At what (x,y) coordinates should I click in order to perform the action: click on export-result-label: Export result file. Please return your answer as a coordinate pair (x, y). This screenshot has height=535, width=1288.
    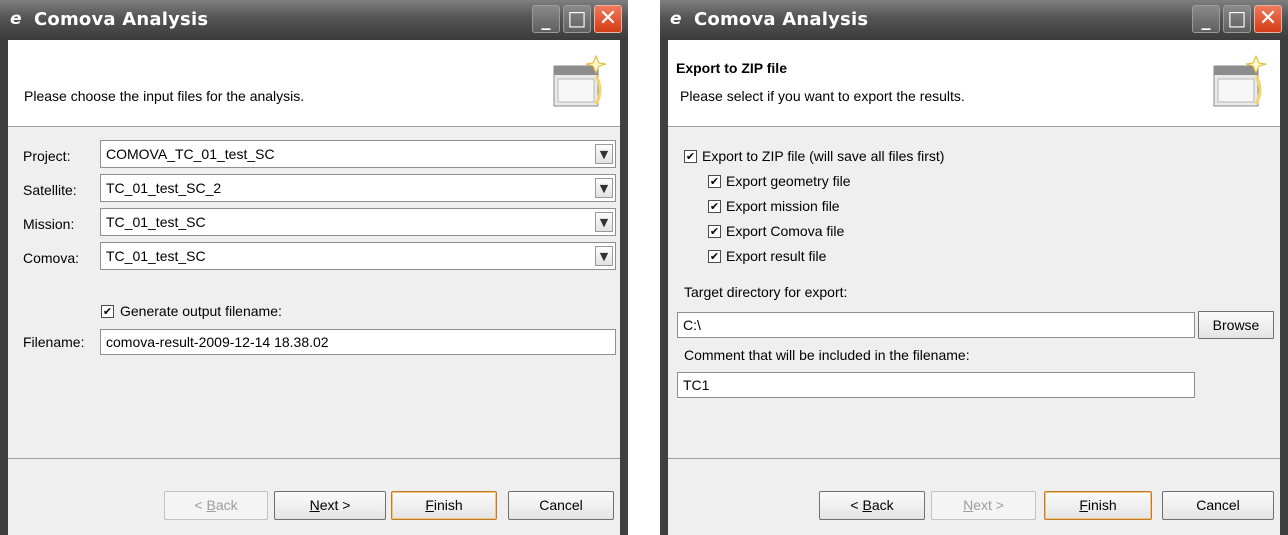
    Looking at the image, I should click on (776, 256).